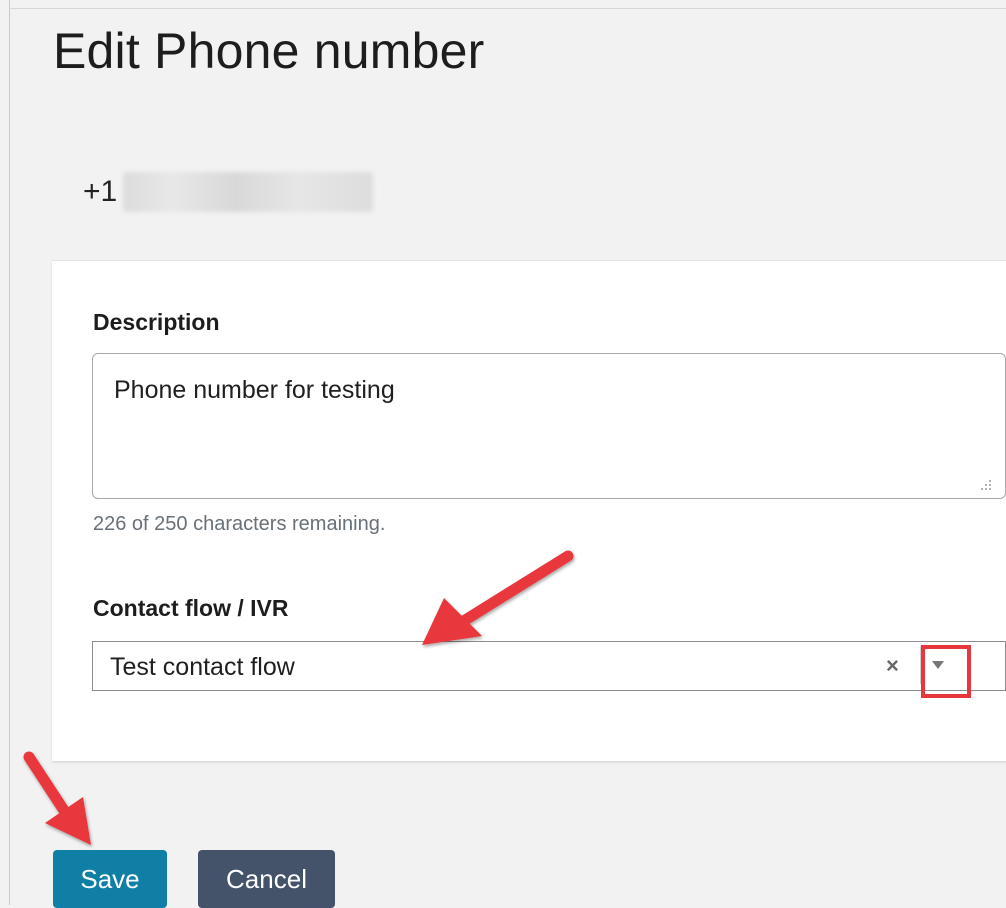 The image size is (1006, 908). I want to click on description-char-count: 226 of 250 characters remaining., so click(239, 524).